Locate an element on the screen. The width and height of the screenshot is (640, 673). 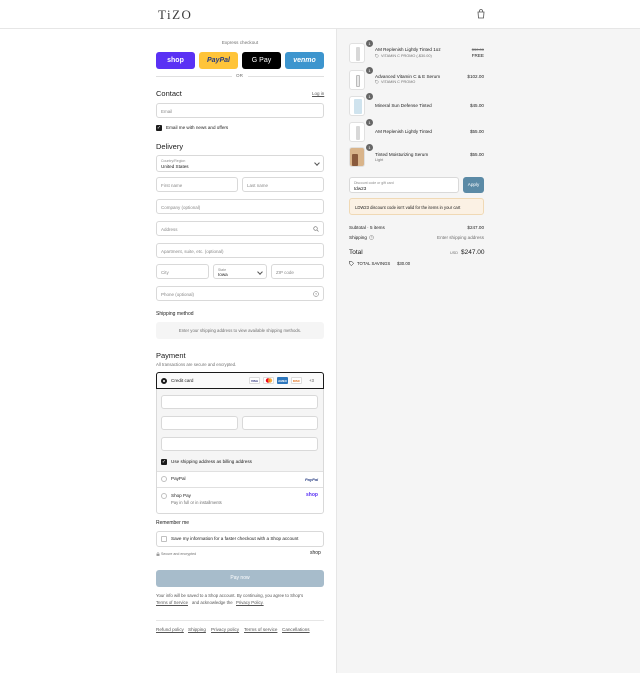
discount-code-field: Discount code or gift card tdw23 is located at coordinates (404, 185).